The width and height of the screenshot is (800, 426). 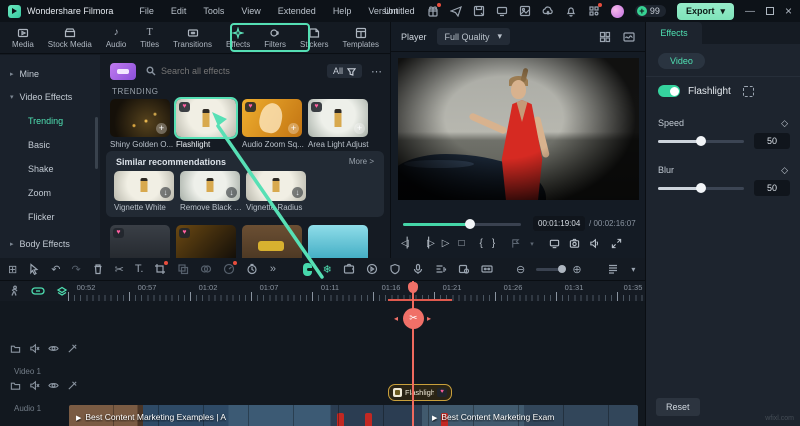 What do you see at coordinates (407, 243) in the screenshot?
I see `previous-frame-button: ◁▏` at bounding box center [407, 243].